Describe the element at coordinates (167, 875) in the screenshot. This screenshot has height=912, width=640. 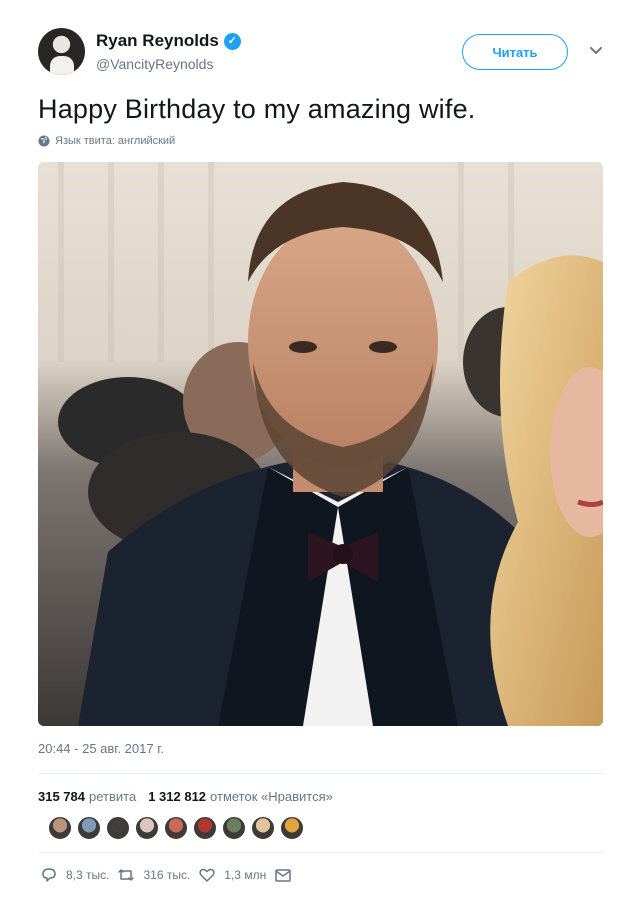
I see `retweet-count: 316 тыс.` at that location.